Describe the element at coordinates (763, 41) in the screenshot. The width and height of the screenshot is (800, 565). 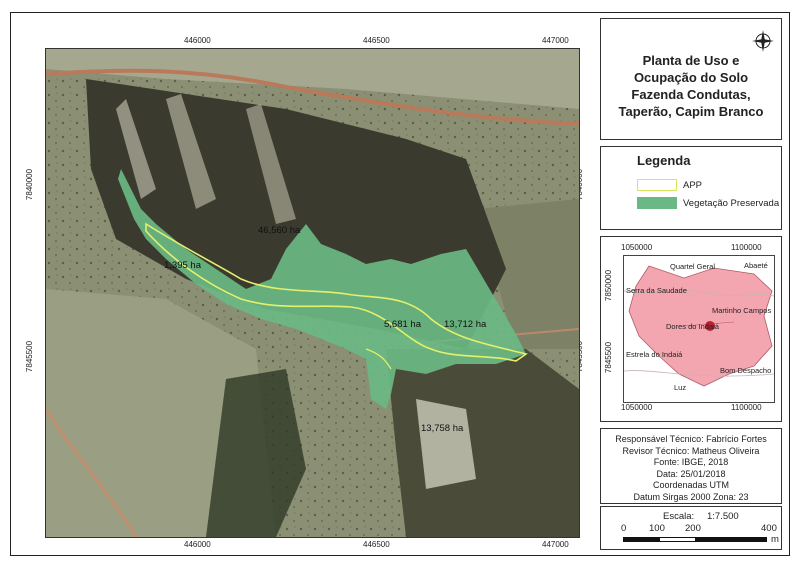
I see `north-arrow-icon` at that location.